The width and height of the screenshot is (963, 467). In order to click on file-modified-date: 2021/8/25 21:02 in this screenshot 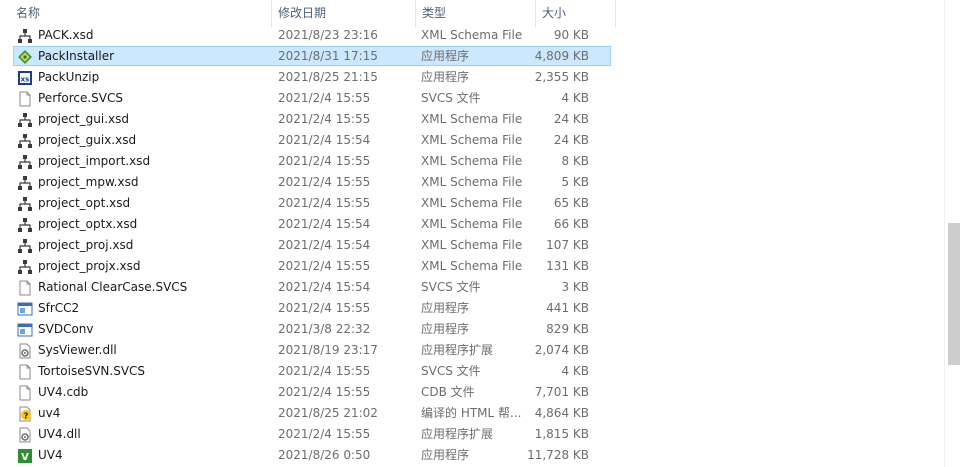, I will do `click(328, 413)`.